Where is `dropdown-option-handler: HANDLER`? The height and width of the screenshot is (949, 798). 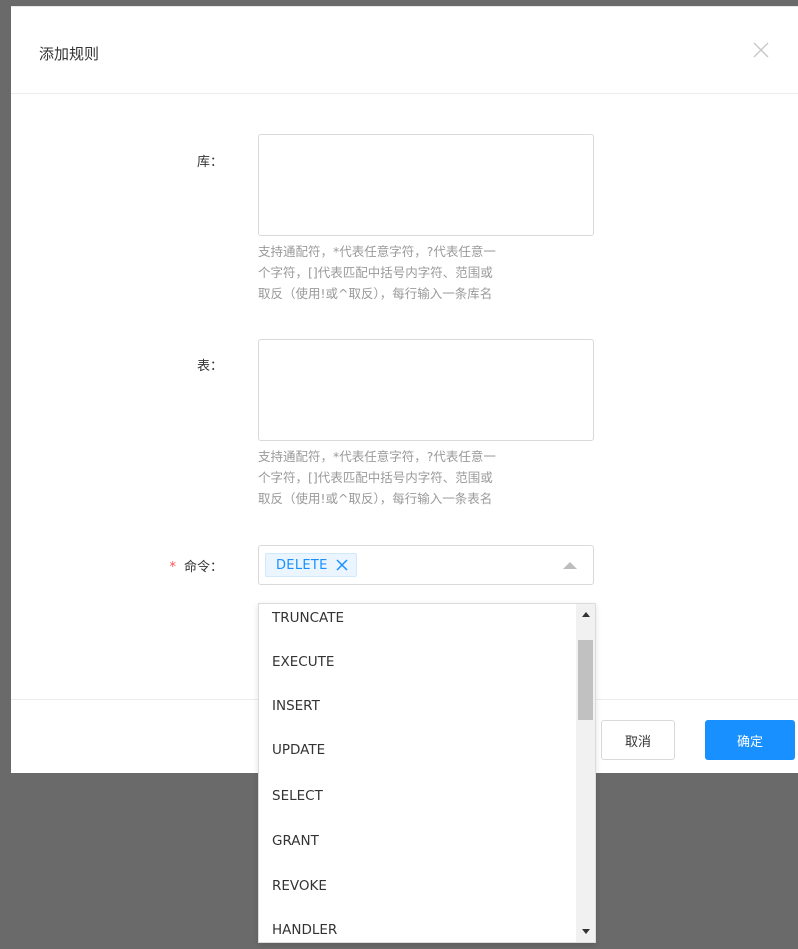 dropdown-option-handler: HANDLER is located at coordinates (417, 925).